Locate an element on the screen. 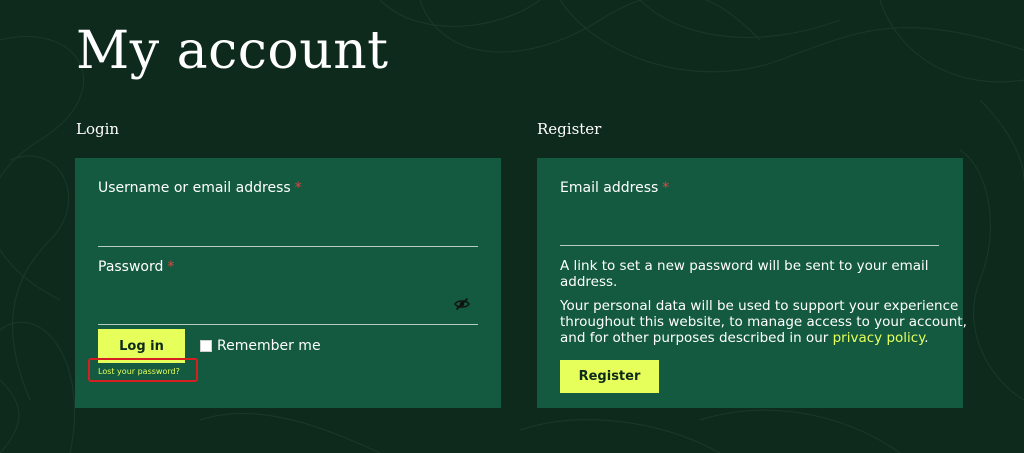 Image resolution: width=1024 pixels, height=453 pixels. email-label: Email address * is located at coordinates (615, 188).